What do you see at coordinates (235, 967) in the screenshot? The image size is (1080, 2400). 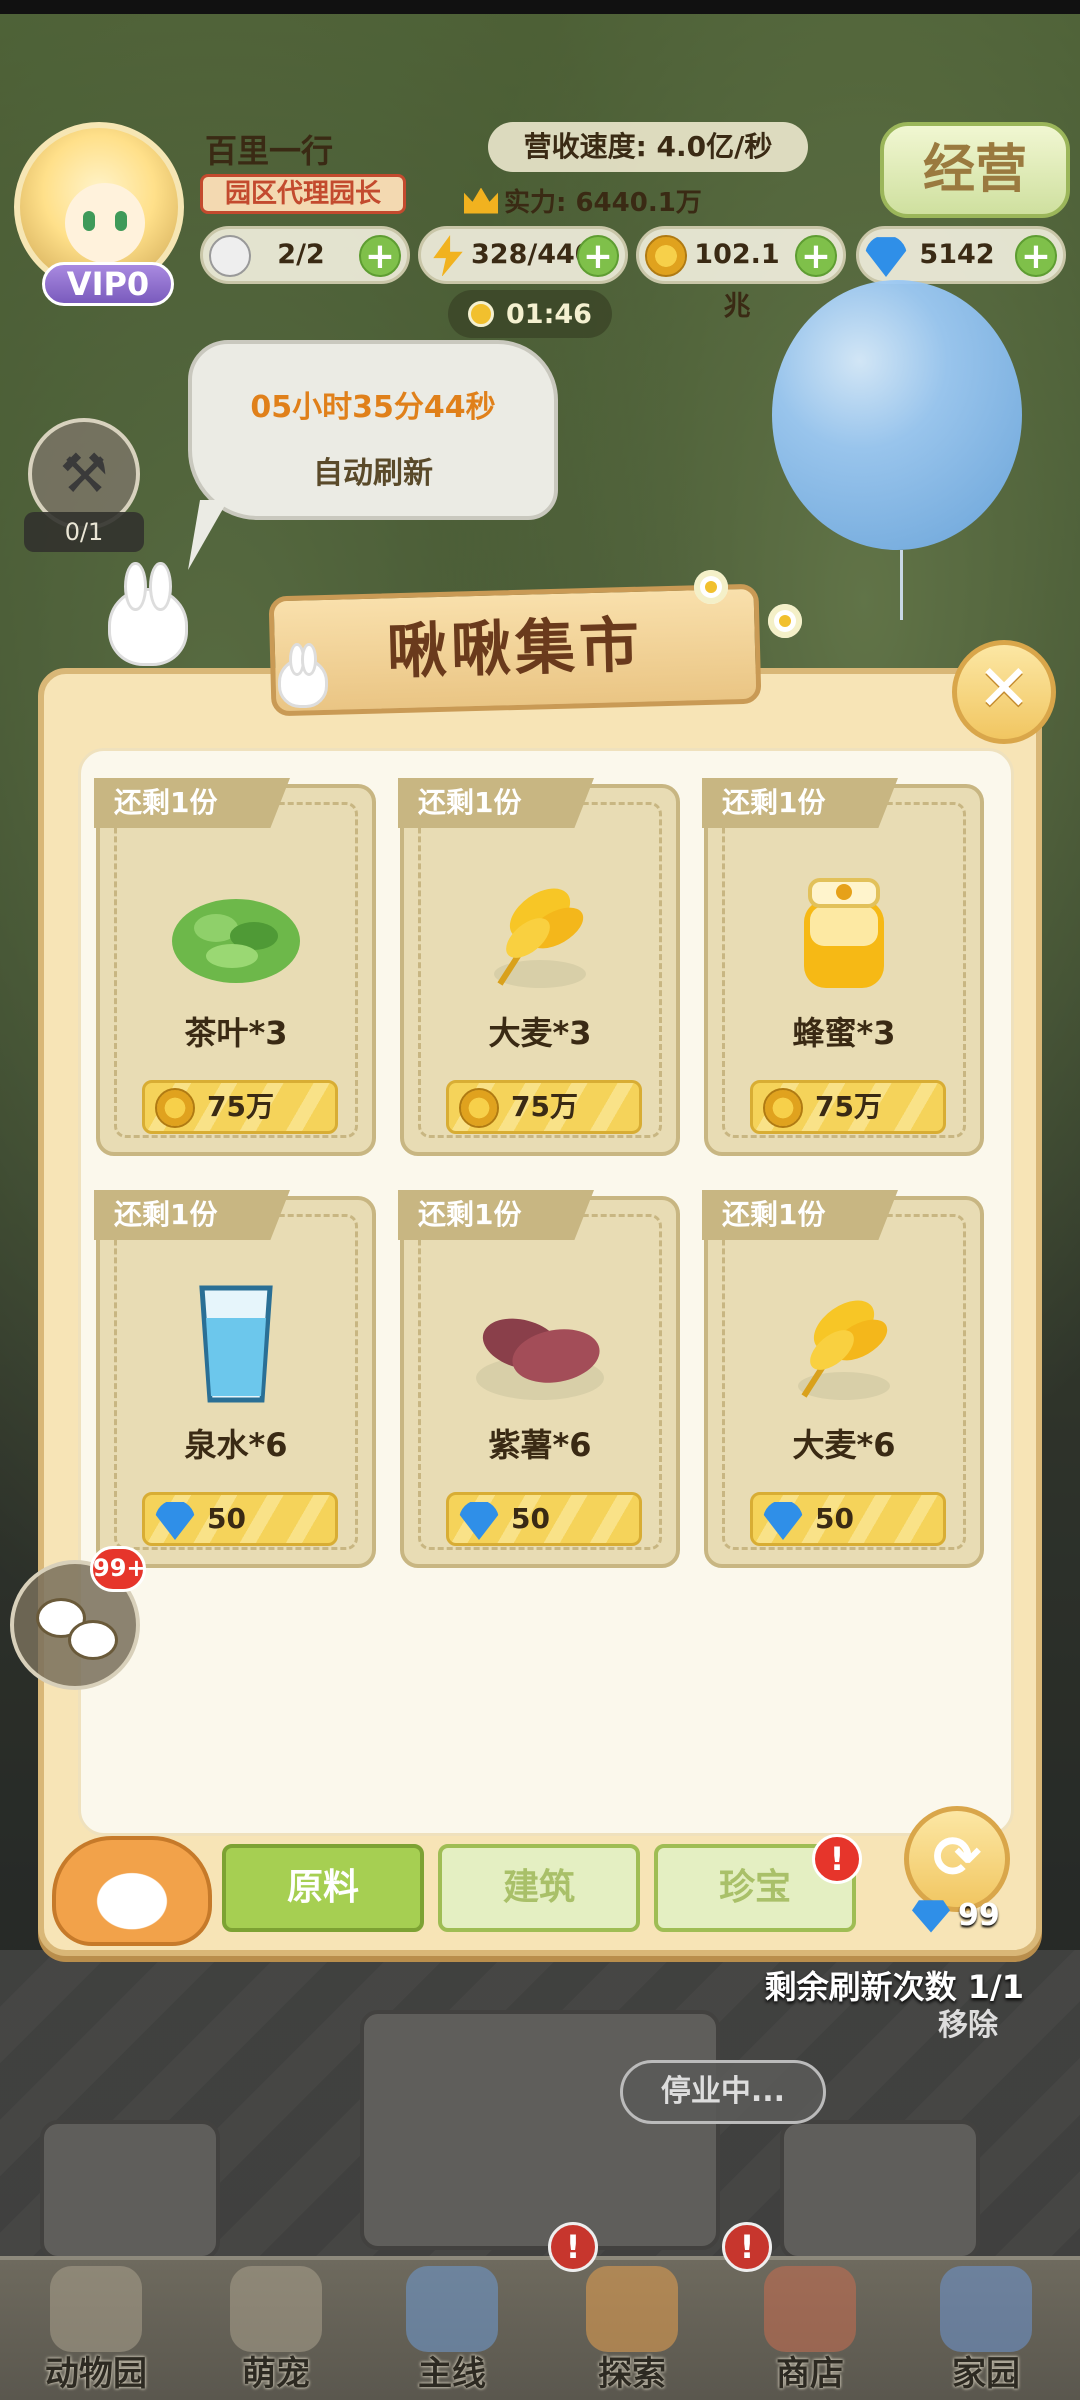 I see `market-item-card: 还剩1份 茶叶*3 75万` at bounding box center [235, 967].